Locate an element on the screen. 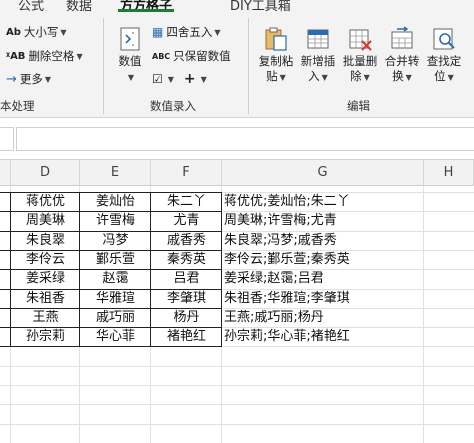 This screenshot has height=443, width=474. plus-icon: + is located at coordinates (190, 79).